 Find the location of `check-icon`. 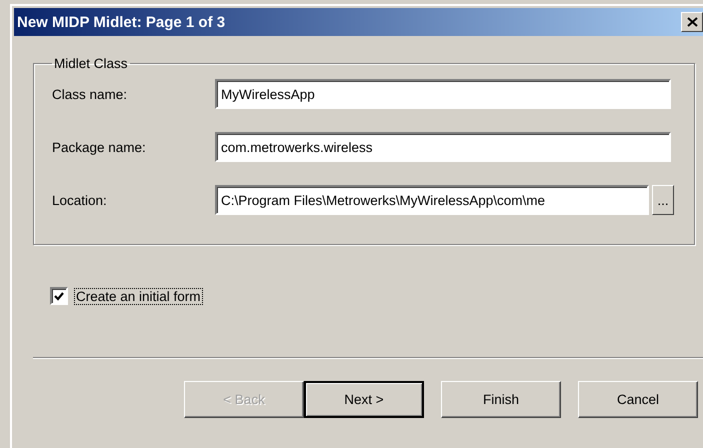

check-icon is located at coordinates (59, 296).